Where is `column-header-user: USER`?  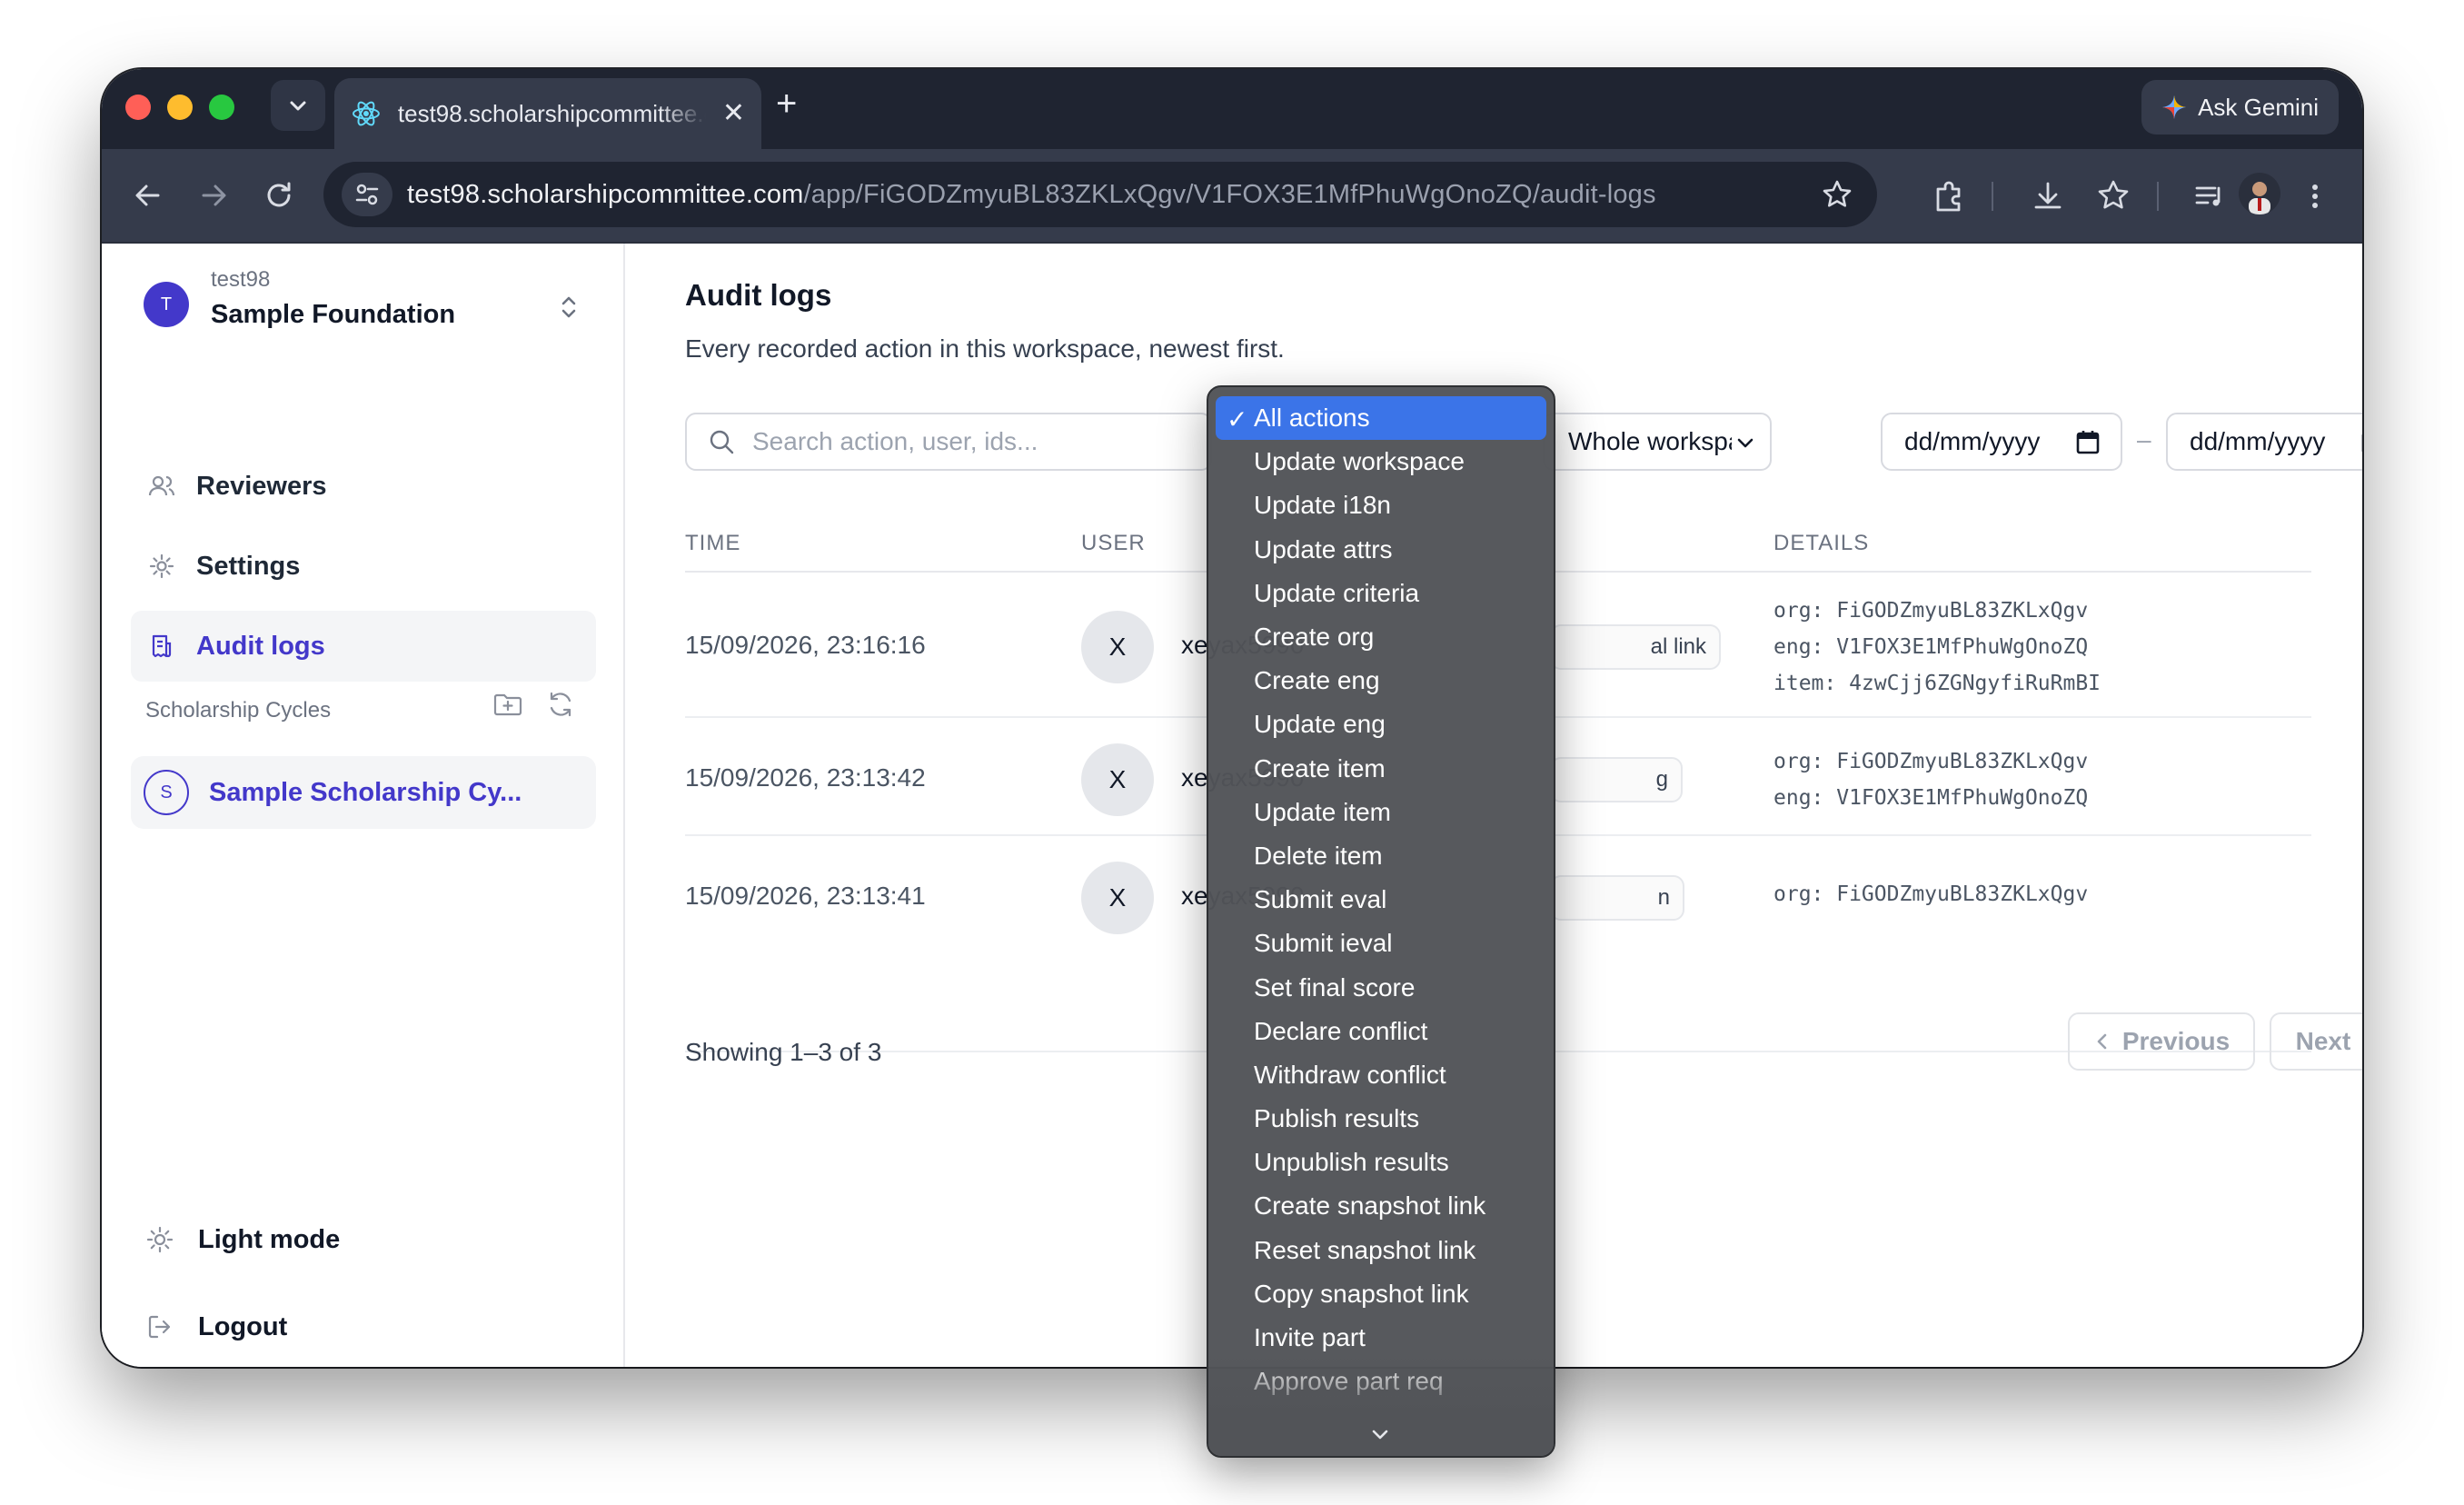 column-header-user: USER is located at coordinates (1113, 543).